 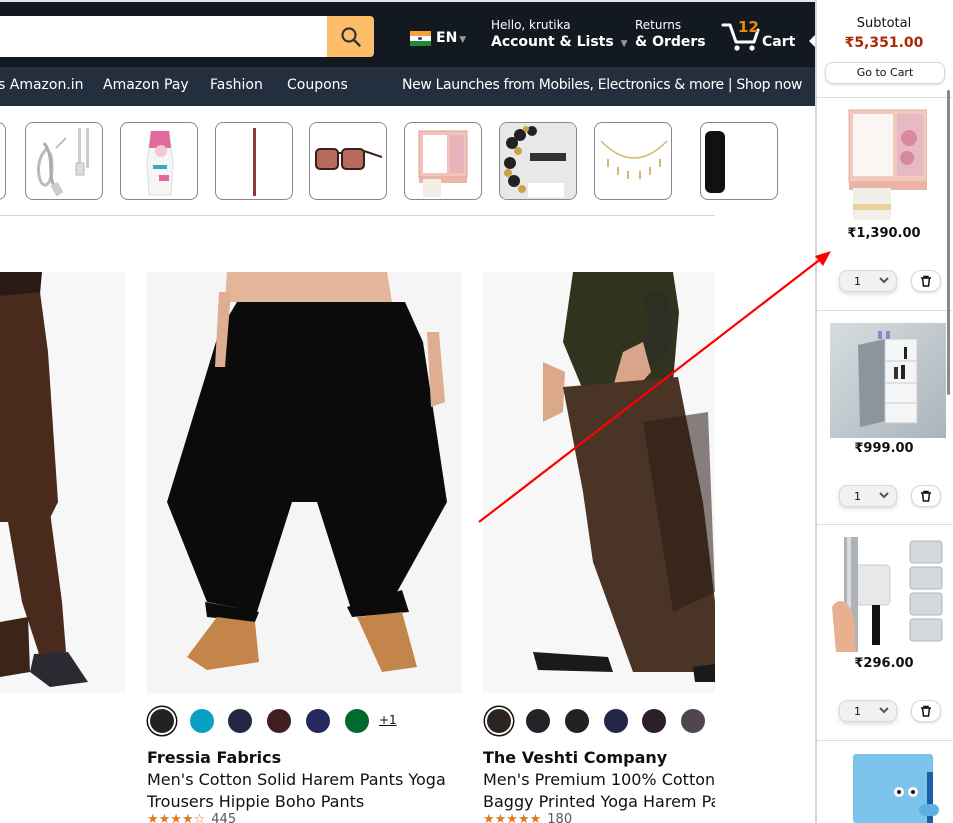 I want to click on search-button, so click(x=350, y=36).